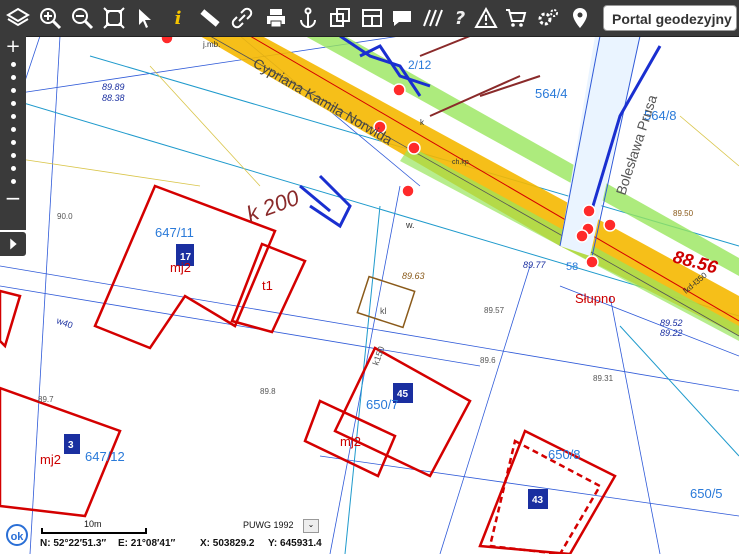  What do you see at coordinates (174, 232) in the screenshot?
I see `parcel-label: 647/11` at bounding box center [174, 232].